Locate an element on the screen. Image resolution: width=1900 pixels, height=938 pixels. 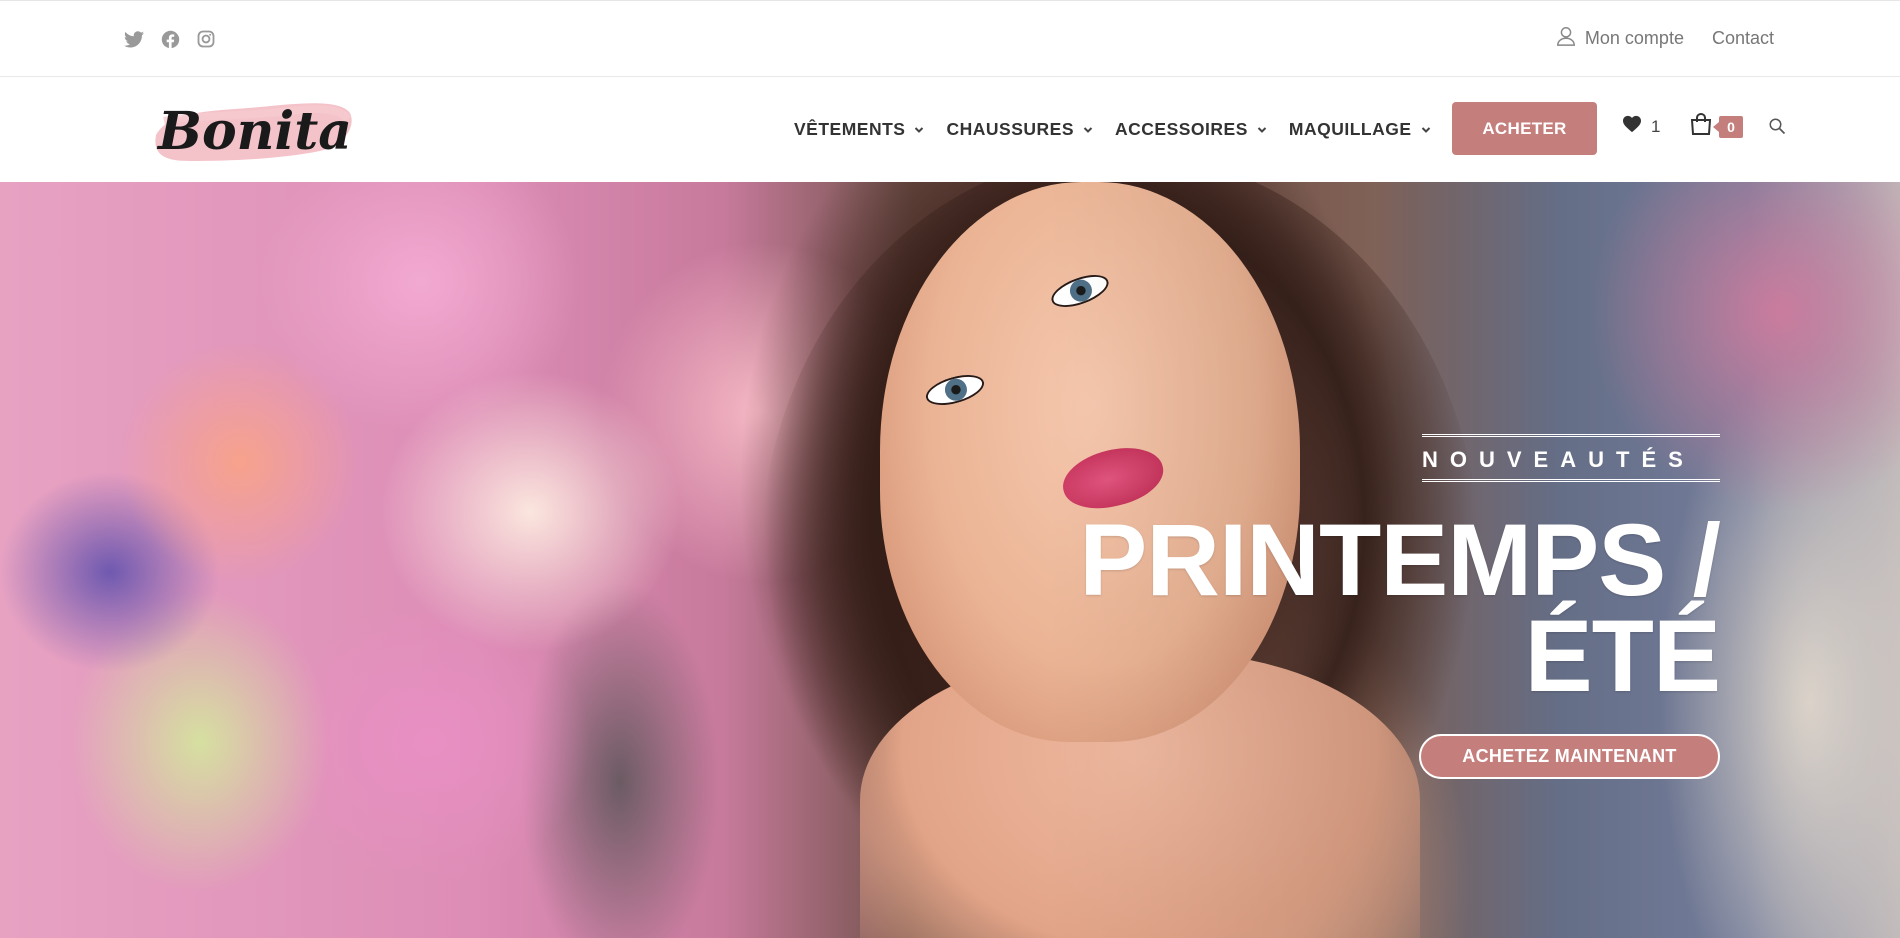
social-links is located at coordinates (170, 39).